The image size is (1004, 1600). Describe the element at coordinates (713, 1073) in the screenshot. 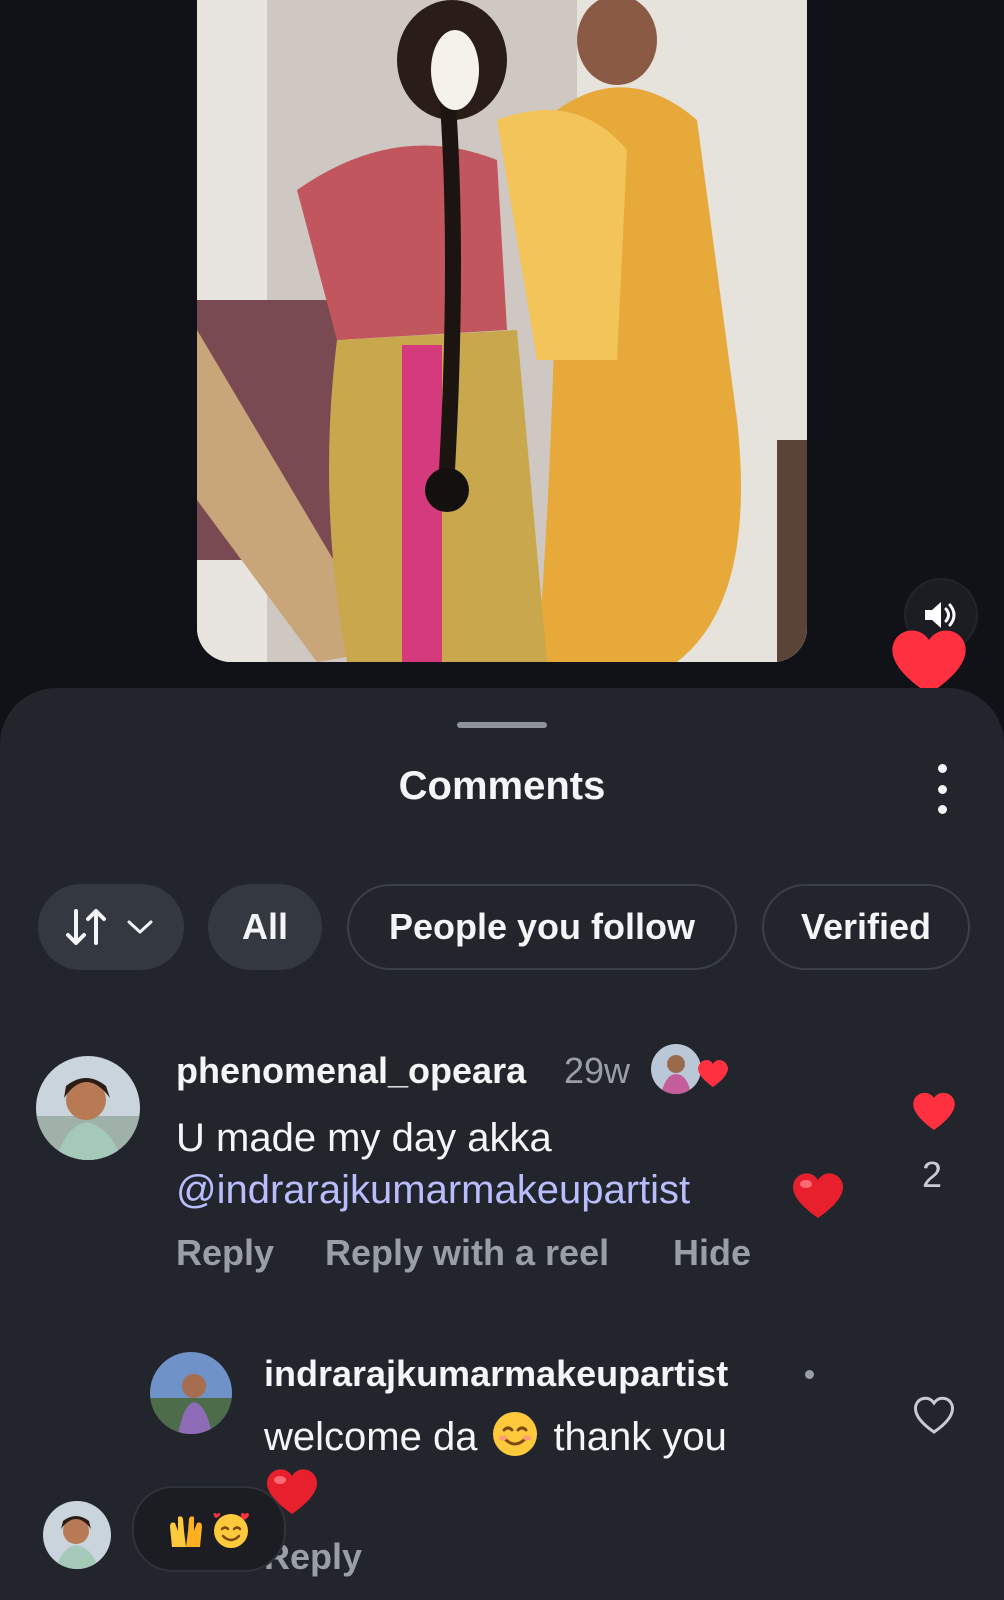

I see `creator-liked-heart-icon` at that location.